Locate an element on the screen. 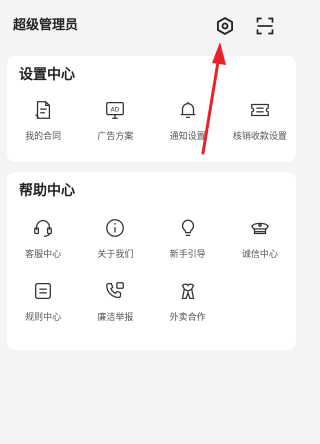 This screenshot has width=320, height=444. bell-icon is located at coordinates (188, 110).